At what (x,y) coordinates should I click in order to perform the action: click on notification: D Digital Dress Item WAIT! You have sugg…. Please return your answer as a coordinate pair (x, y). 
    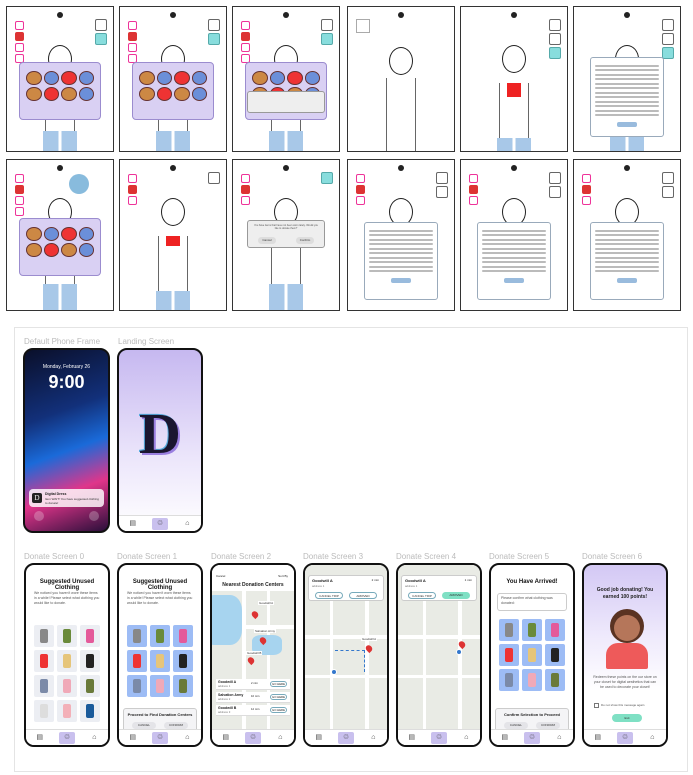
    Looking at the image, I should click on (66, 498).